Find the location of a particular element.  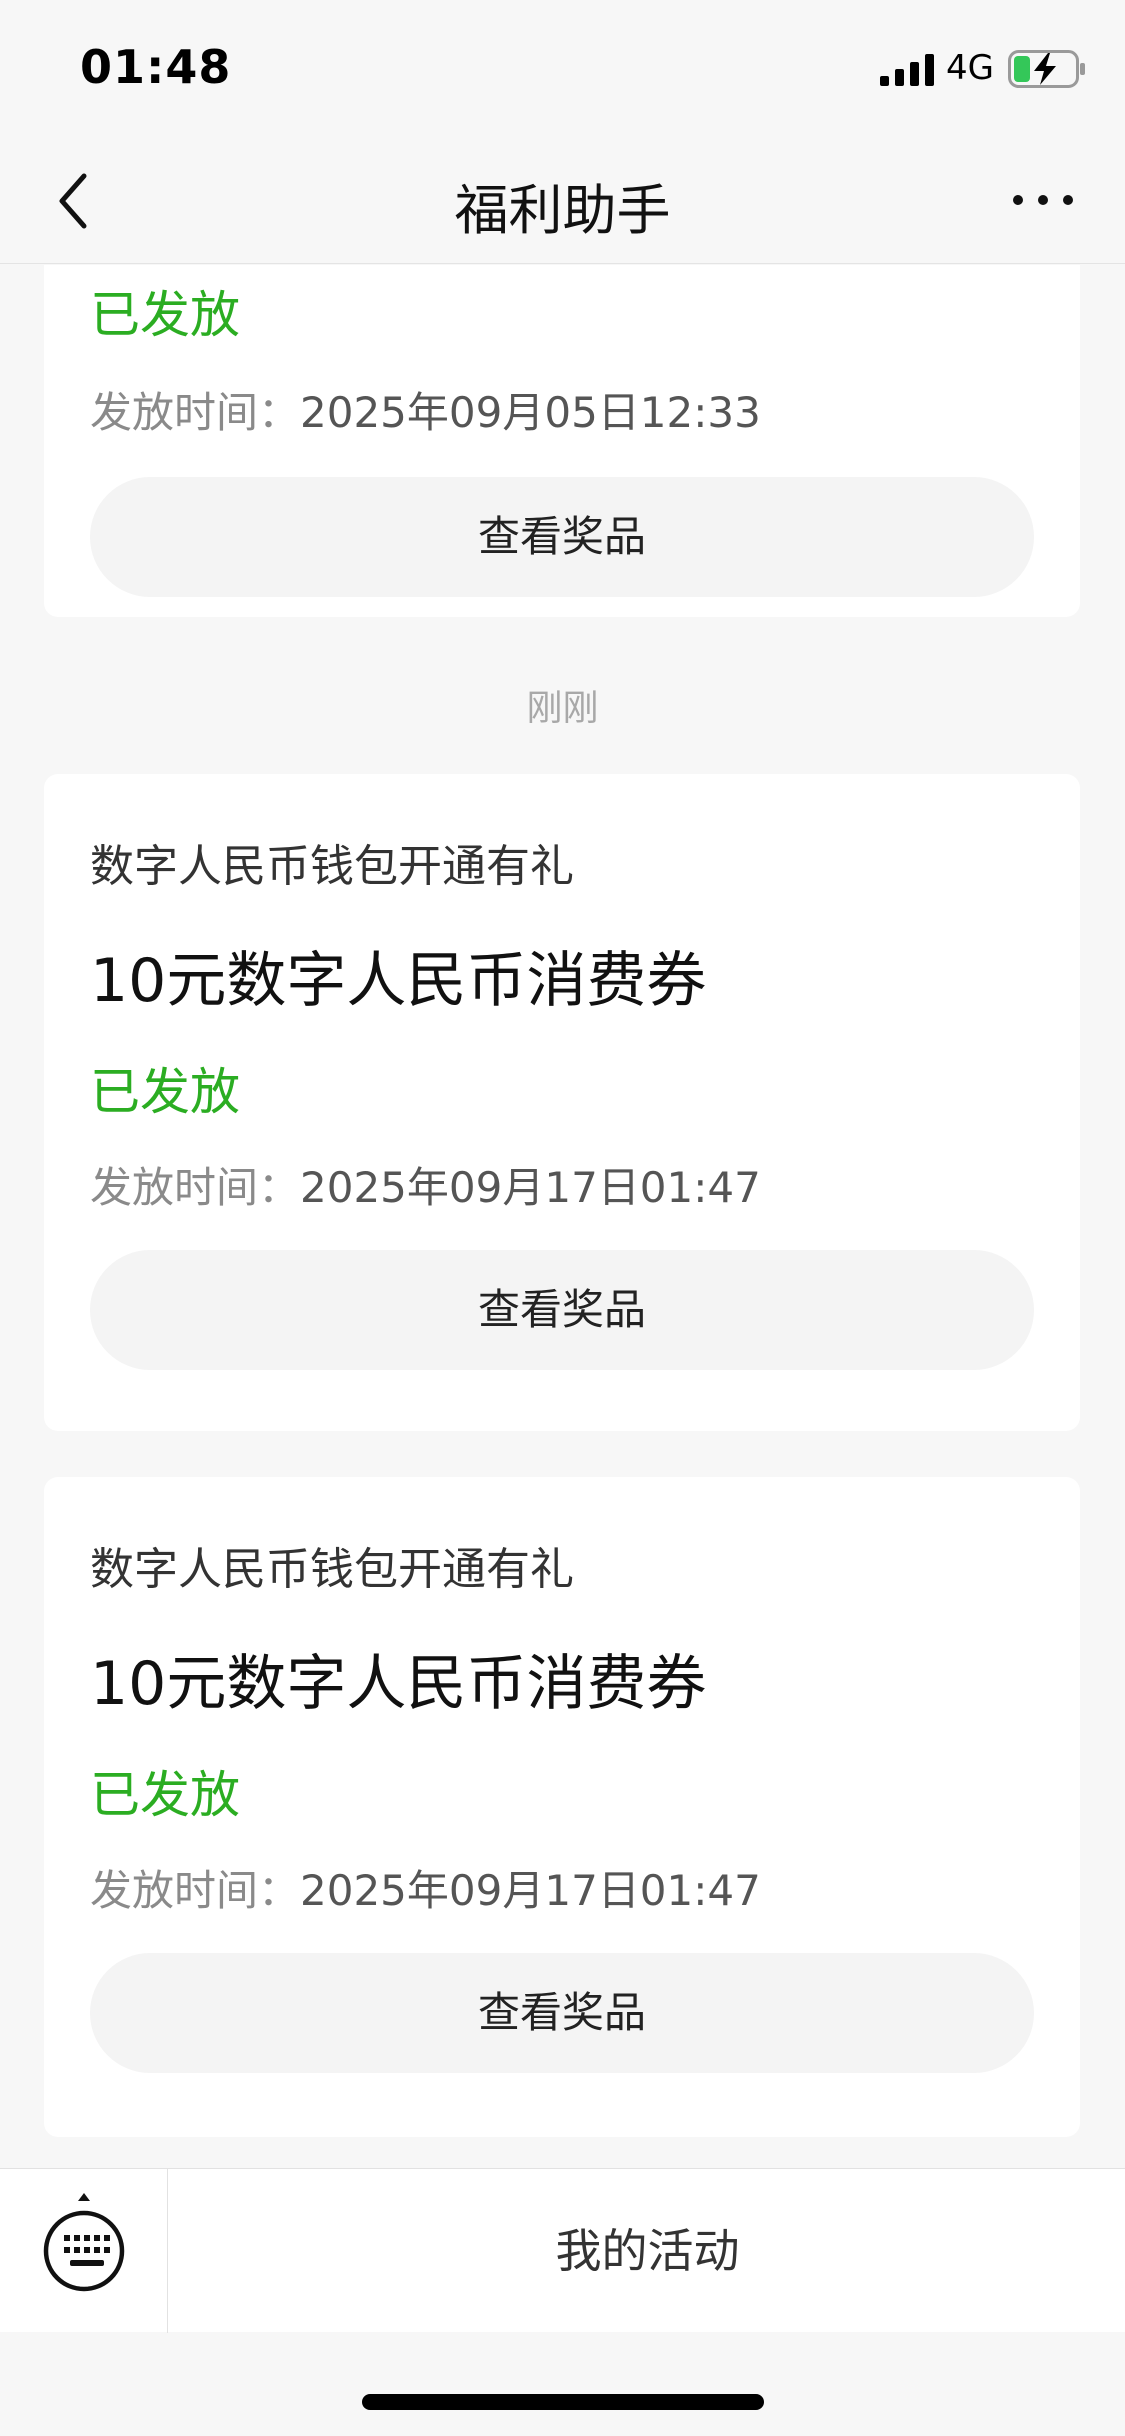

bottom-menu-bar: 我的活动 is located at coordinates (562, 2250).